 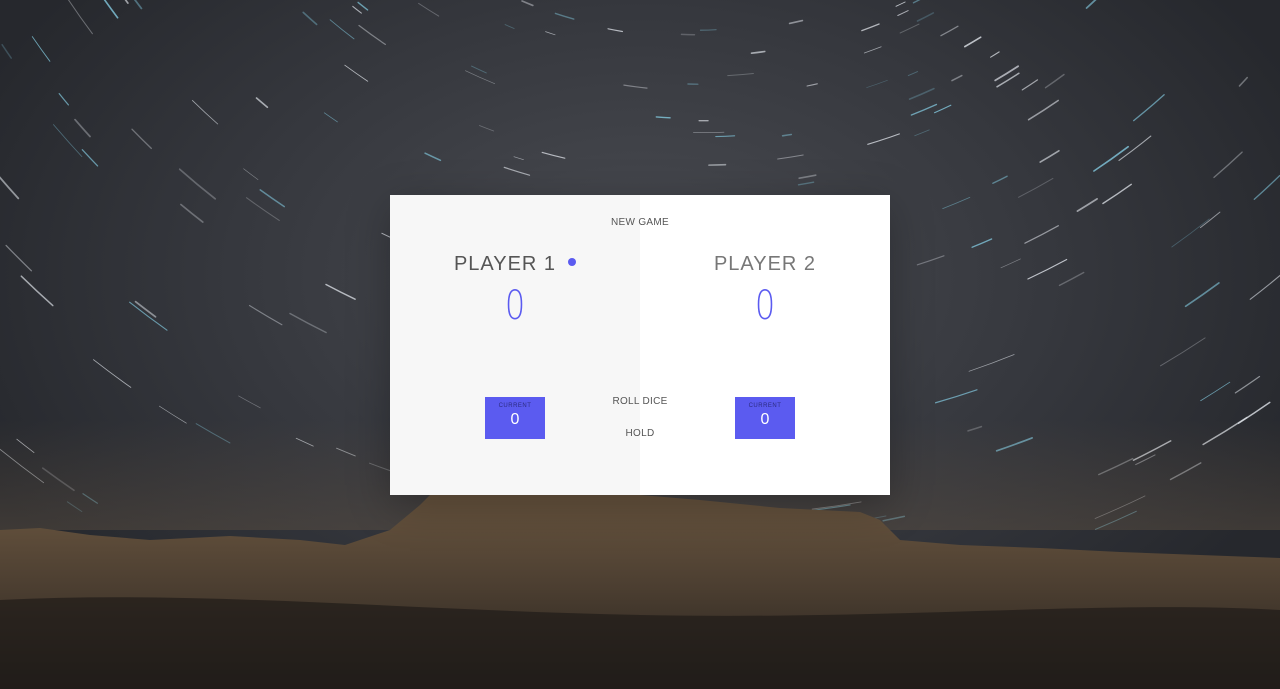 I want to click on active-dot-icon, so click(x=572, y=261).